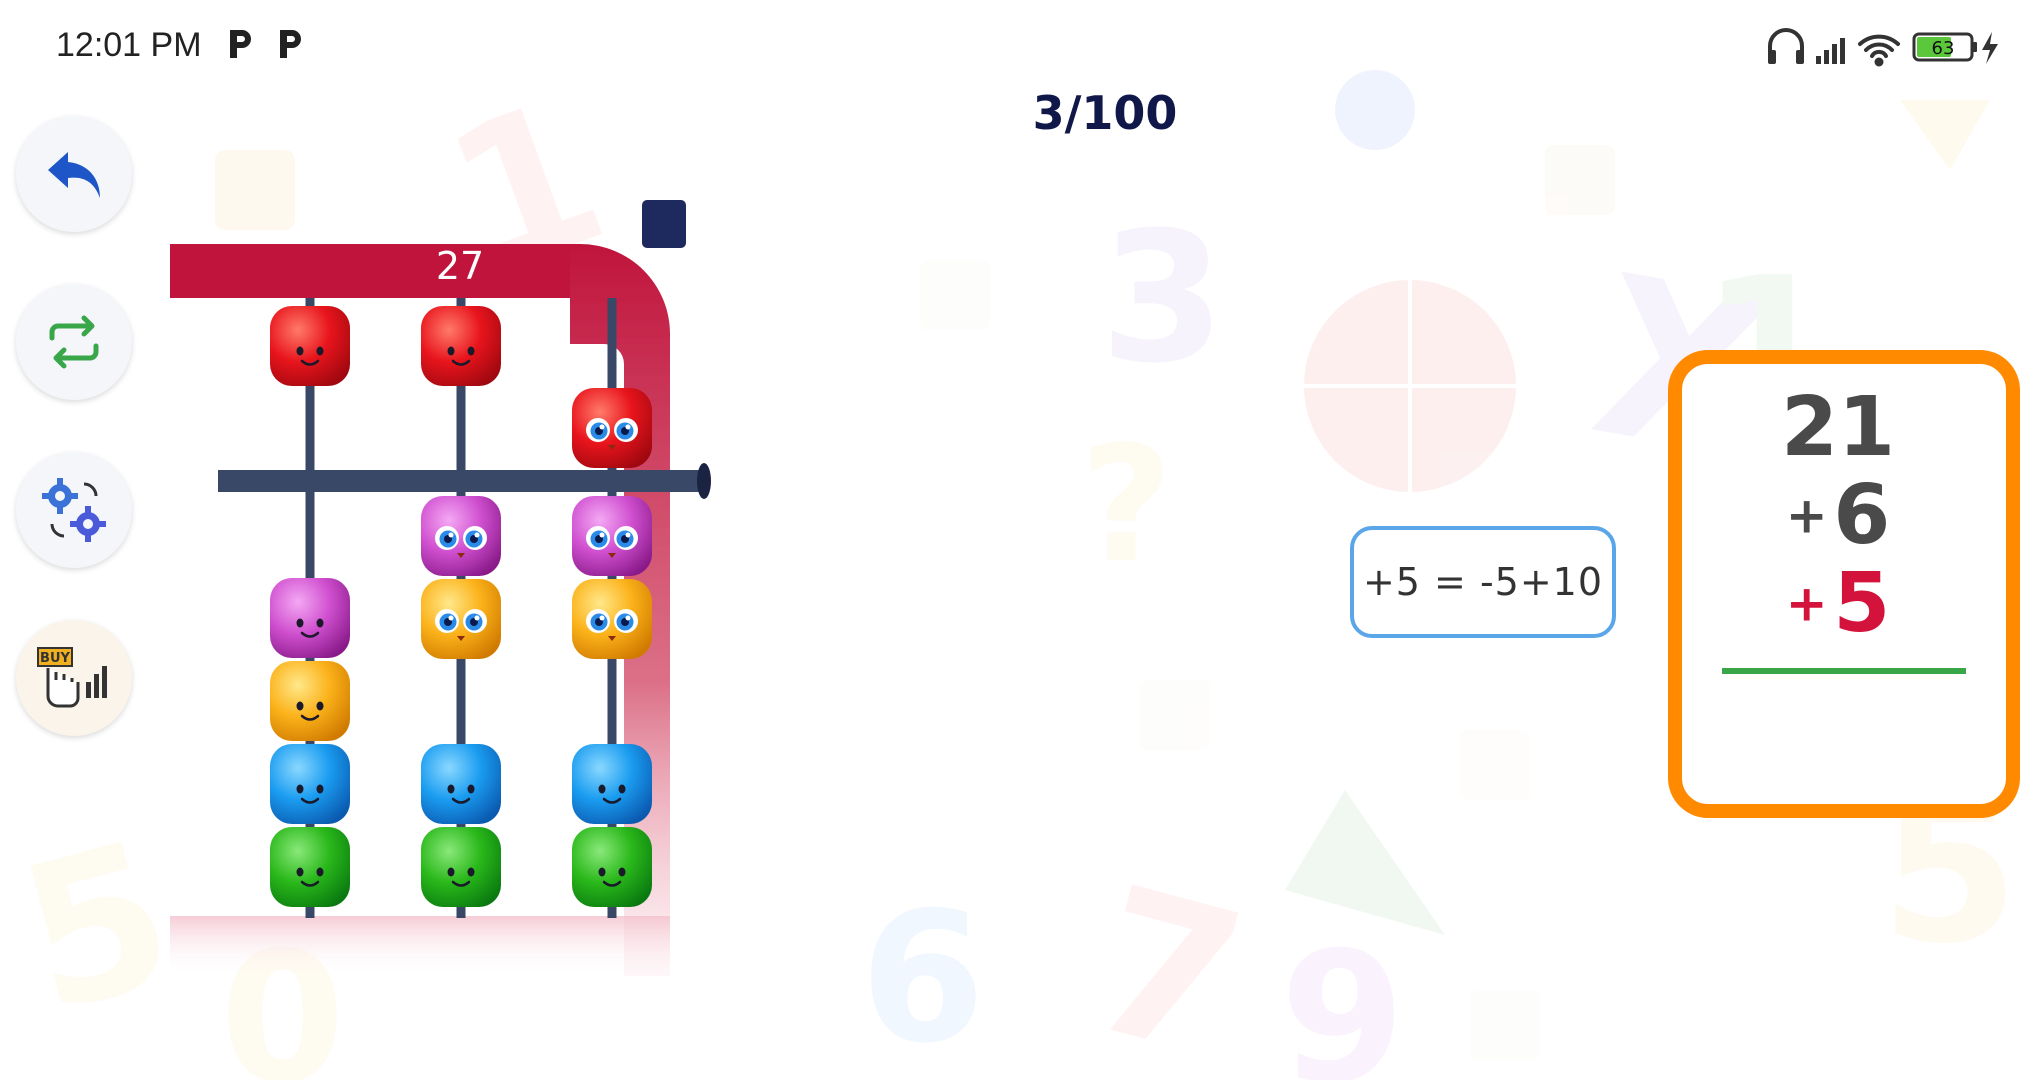 The height and width of the screenshot is (1080, 2040). I want to click on back-button, so click(74, 174).